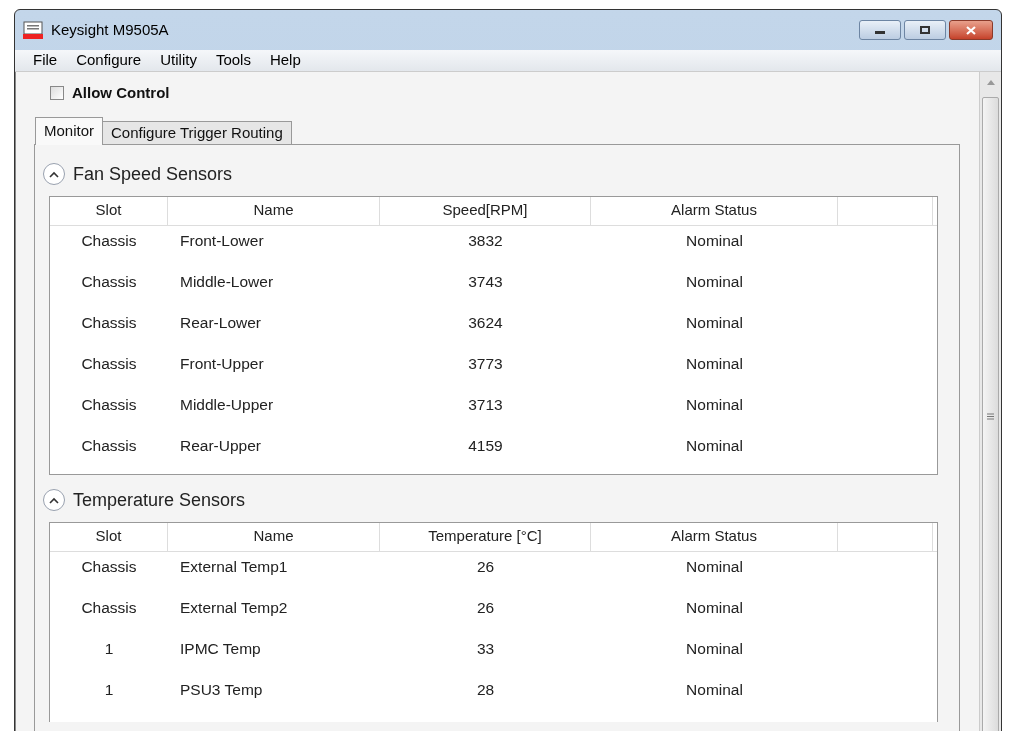 This screenshot has width=1009, height=731. Describe the element at coordinates (33, 30) in the screenshot. I see `app-monitor-icon` at that location.